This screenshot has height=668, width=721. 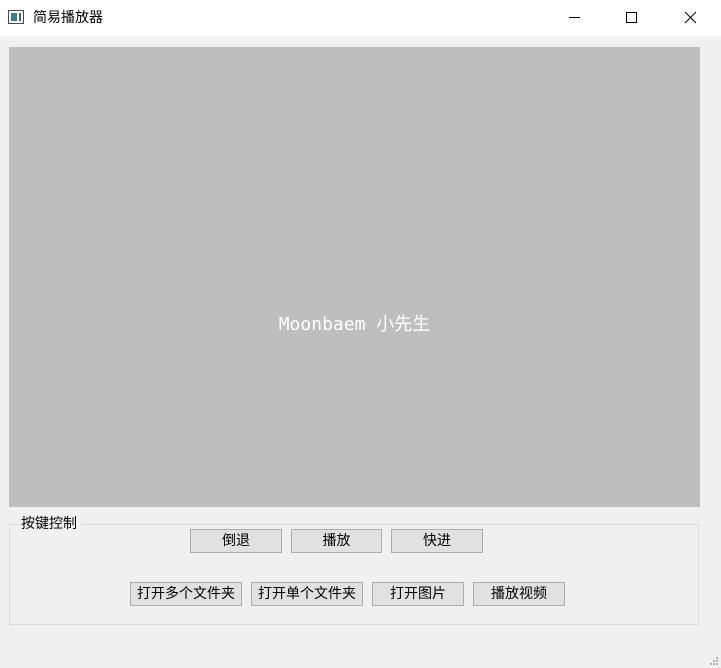 What do you see at coordinates (16, 17) in the screenshot?
I see `app-icon` at bounding box center [16, 17].